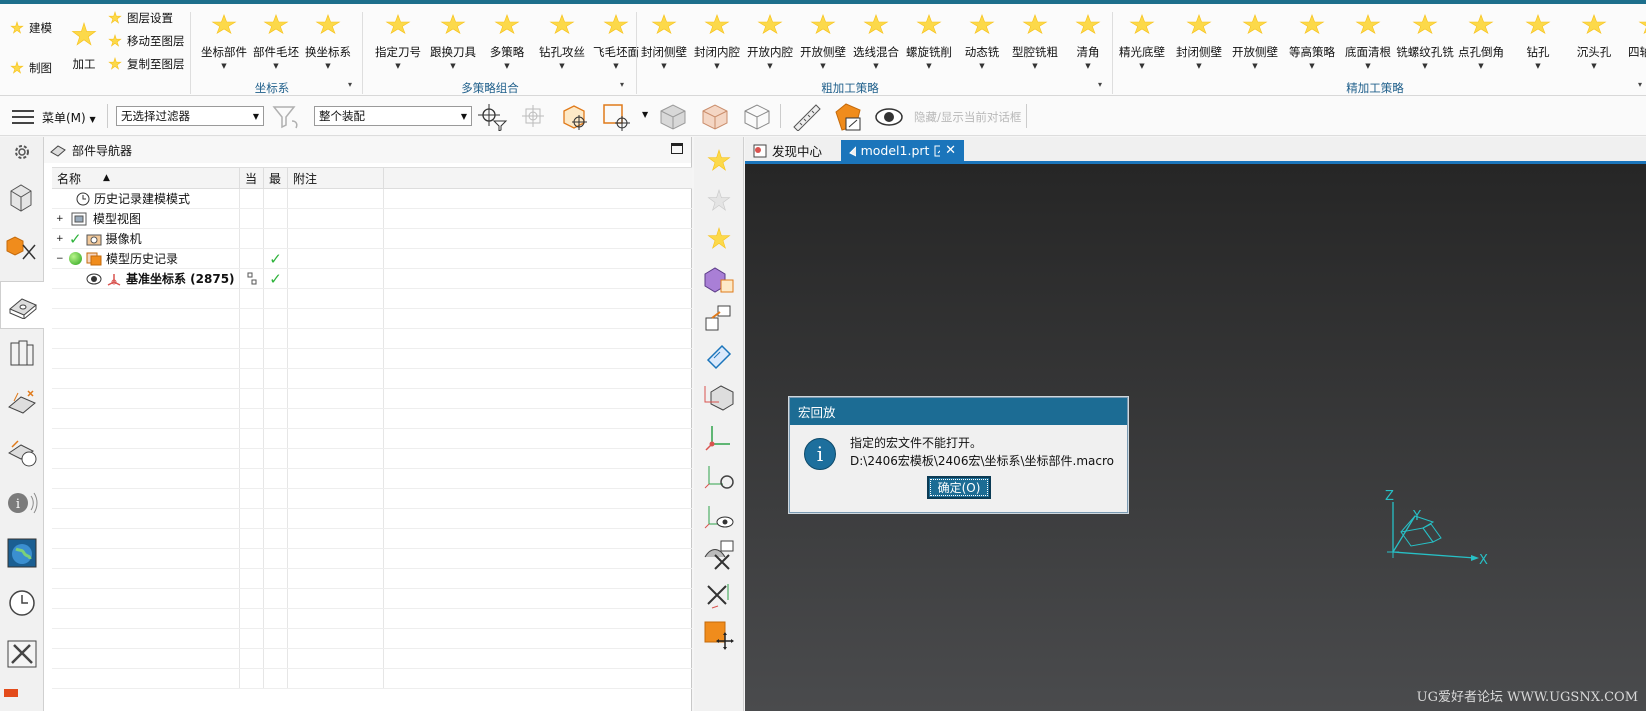  I want to click on ribbon-button: 精光底壁 ▼, so click(1142, 40).